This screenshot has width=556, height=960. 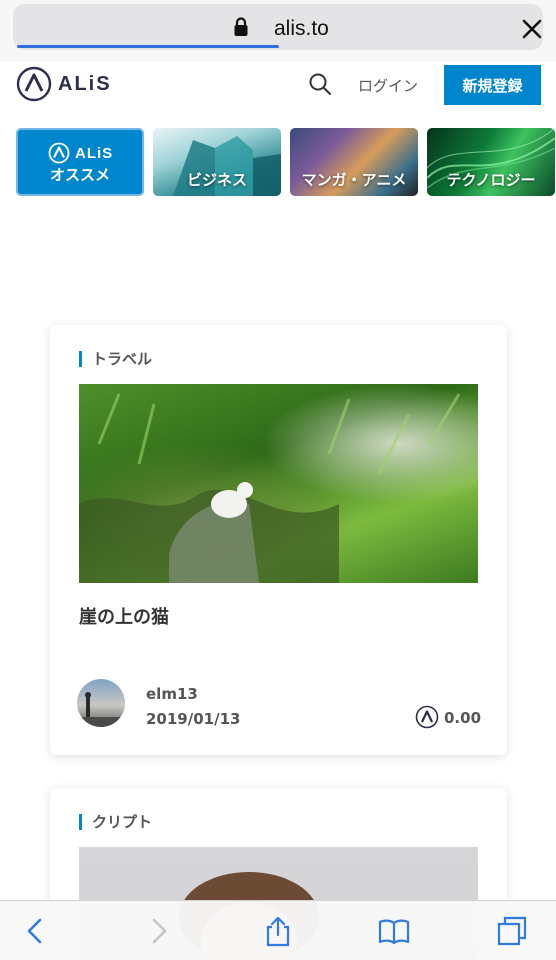 What do you see at coordinates (394, 931) in the screenshot?
I see `book-icon` at bounding box center [394, 931].